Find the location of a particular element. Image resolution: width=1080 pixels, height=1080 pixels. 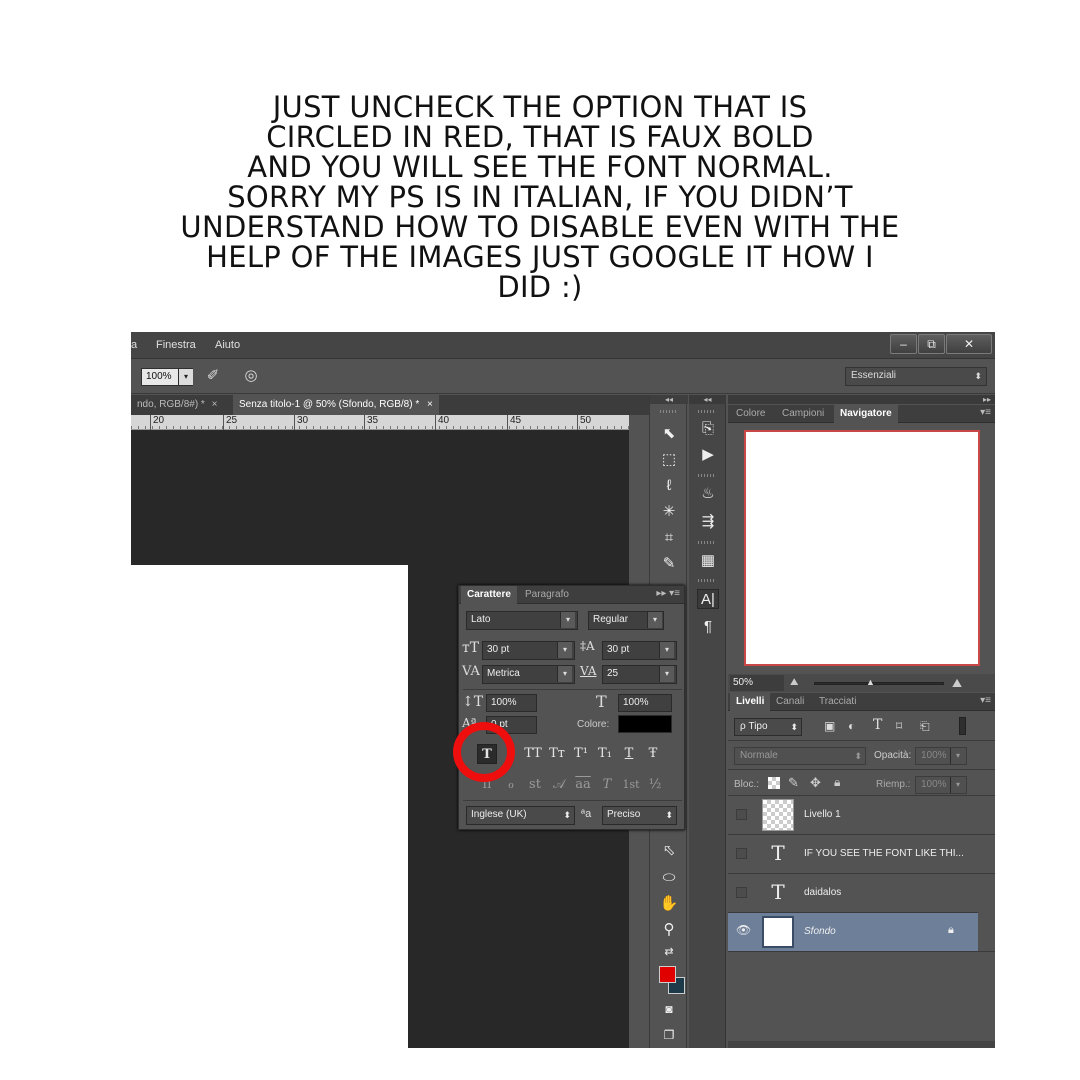

foreground-color-swatch is located at coordinates (667, 974).